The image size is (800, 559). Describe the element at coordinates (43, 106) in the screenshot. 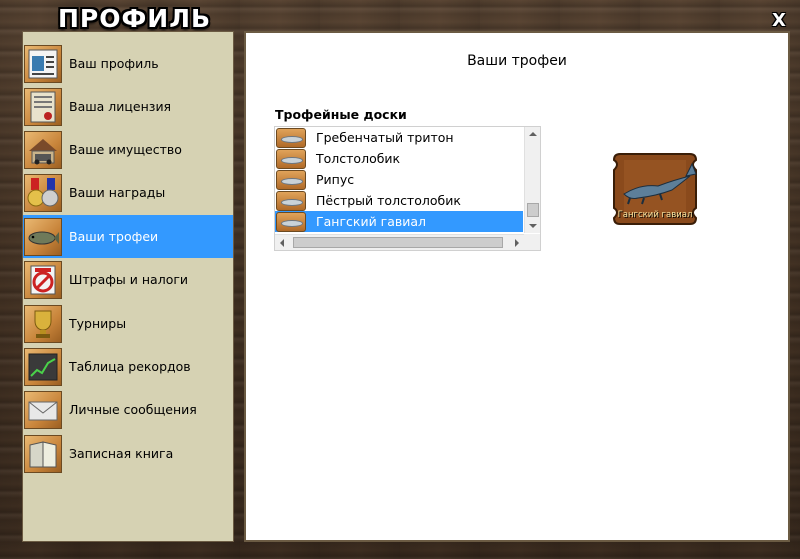

I see `license-icon` at that location.